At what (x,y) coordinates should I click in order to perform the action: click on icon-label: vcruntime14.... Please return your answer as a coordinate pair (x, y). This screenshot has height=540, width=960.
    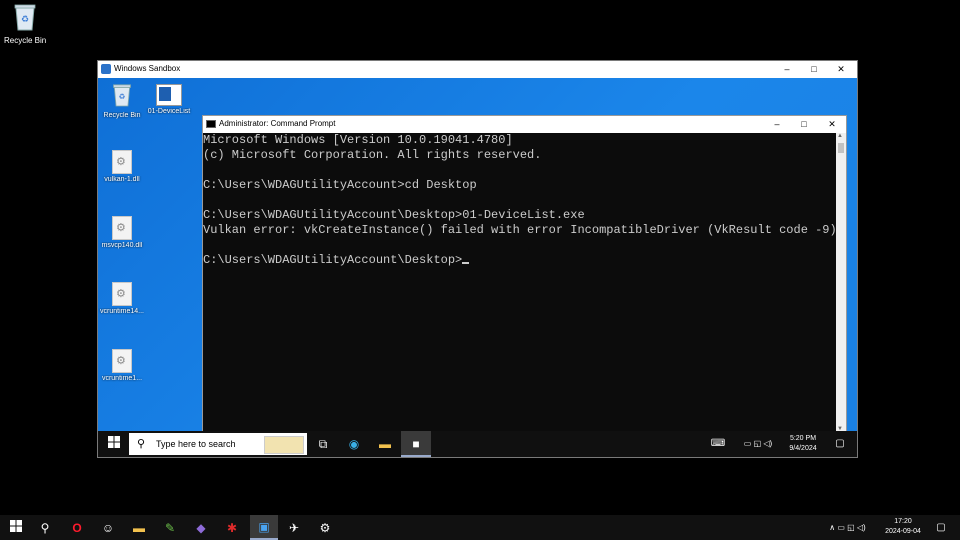
    Looking at the image, I should click on (122, 311).